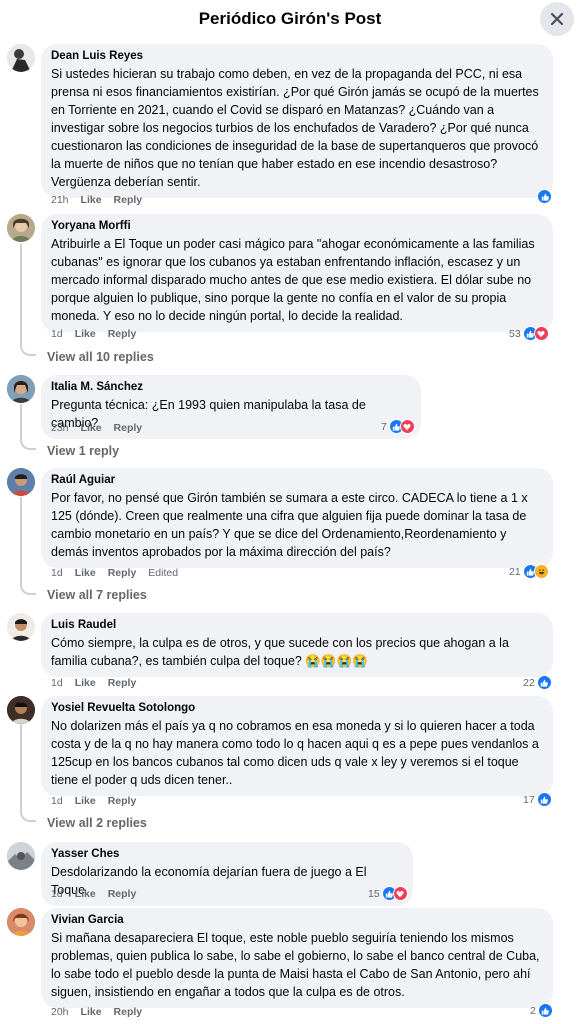 The image size is (580, 1024). I want to click on haha-icon, so click(541, 571).